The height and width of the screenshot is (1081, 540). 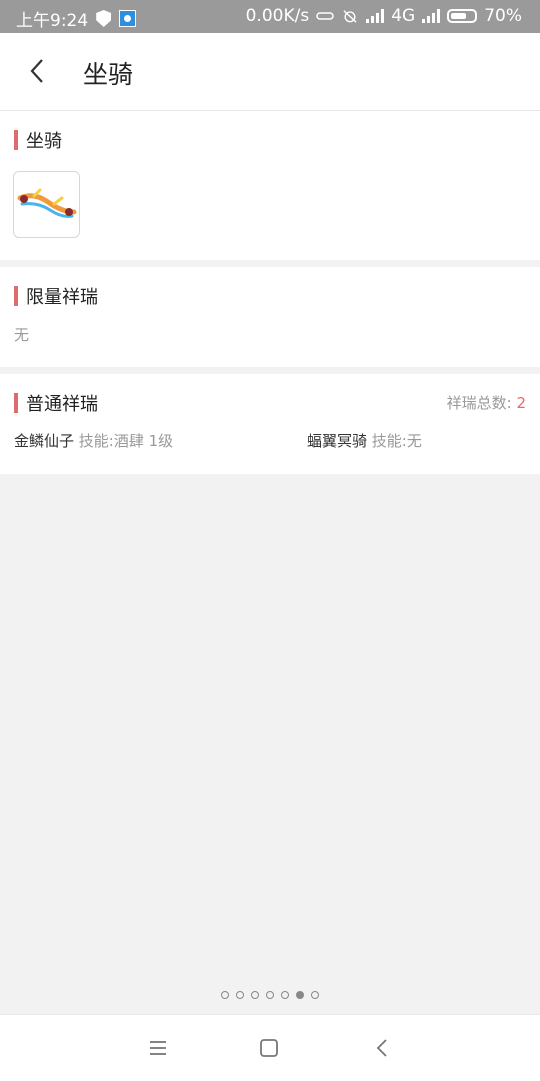 What do you see at coordinates (350, 16) in the screenshot?
I see `alarm-off-icon` at bounding box center [350, 16].